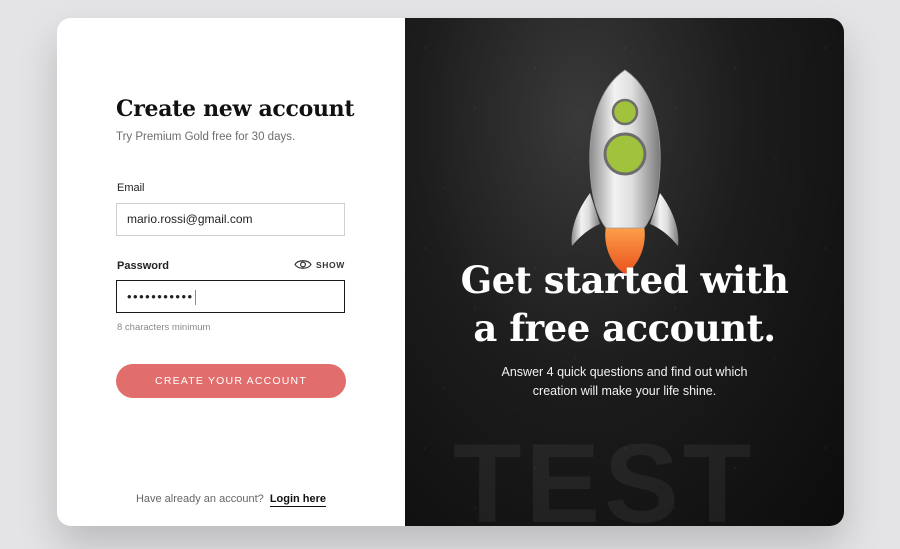  Describe the element at coordinates (164, 327) in the screenshot. I see `password-hint: 8 characters minimum` at that location.